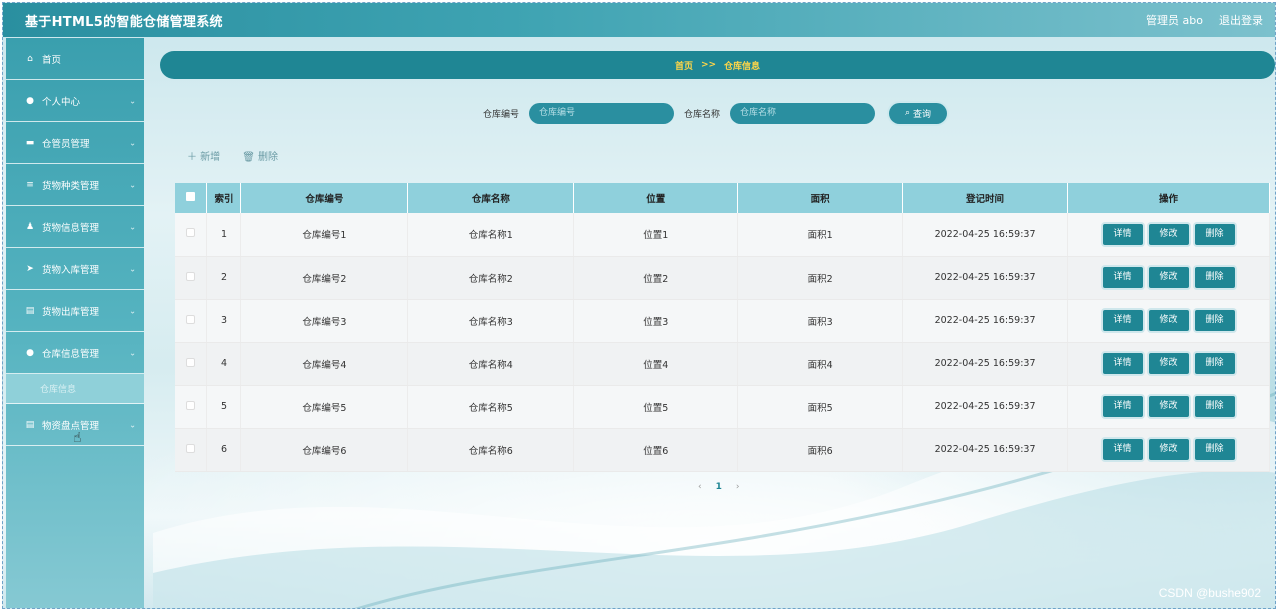  I want to click on prev-page-button: ‹, so click(700, 487).